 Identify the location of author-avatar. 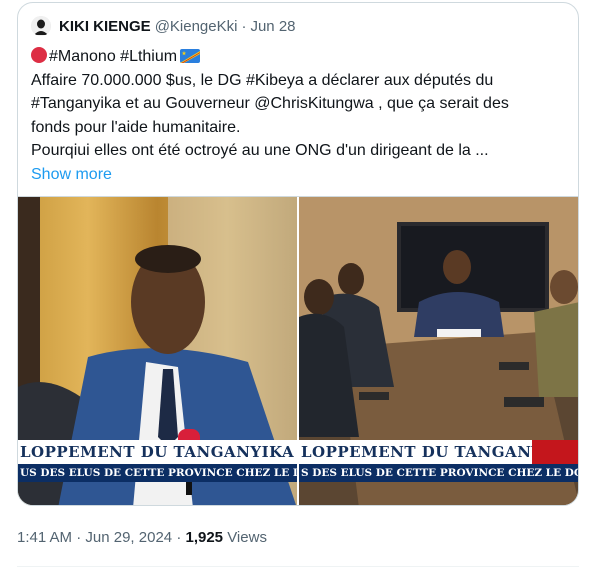
(41, 26).